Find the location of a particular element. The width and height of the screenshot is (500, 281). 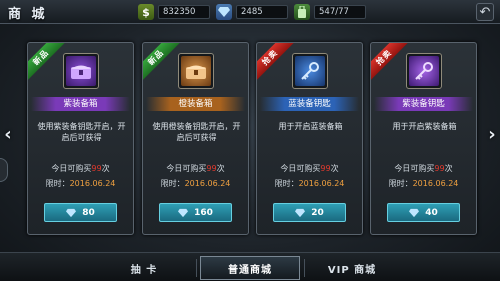

side-handle is located at coordinates (4, 170).